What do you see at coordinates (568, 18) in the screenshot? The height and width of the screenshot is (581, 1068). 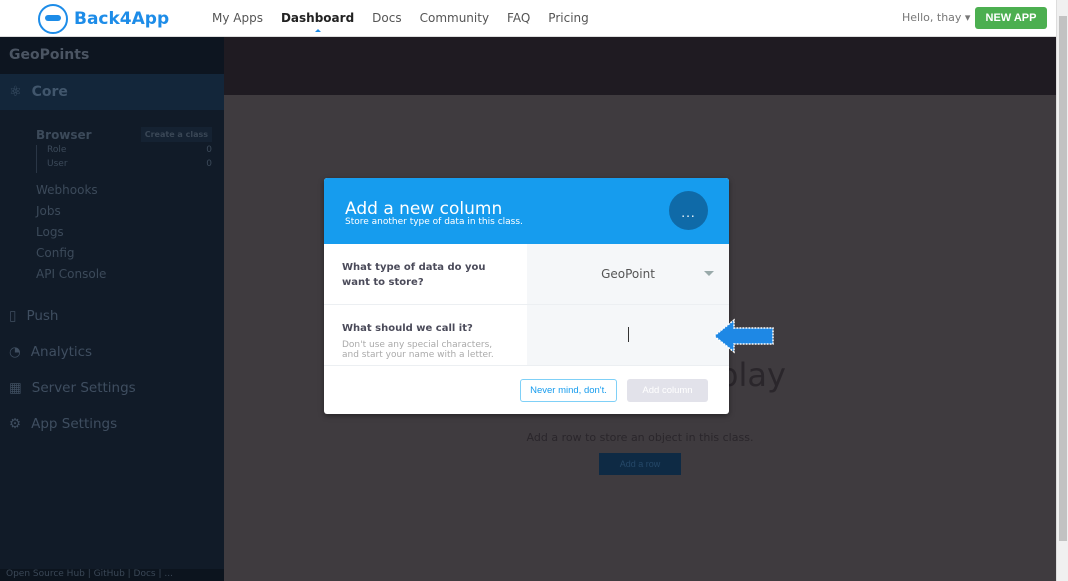 I see `nav-pricing: Pricing` at bounding box center [568, 18].